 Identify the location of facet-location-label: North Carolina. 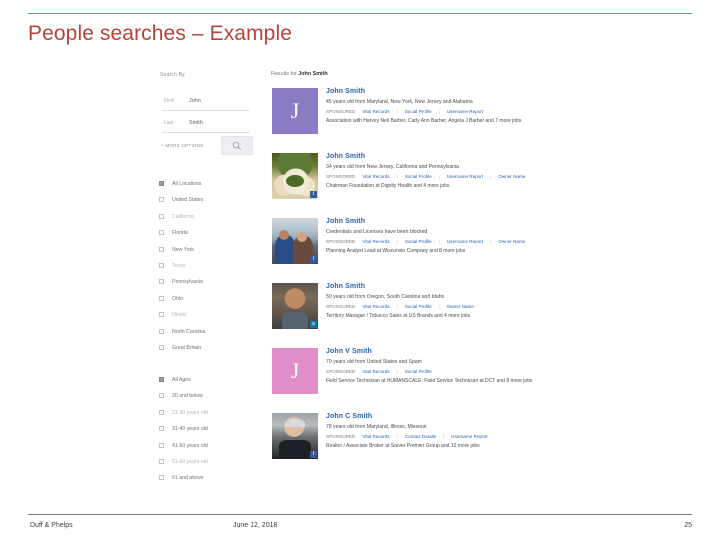
(189, 331).